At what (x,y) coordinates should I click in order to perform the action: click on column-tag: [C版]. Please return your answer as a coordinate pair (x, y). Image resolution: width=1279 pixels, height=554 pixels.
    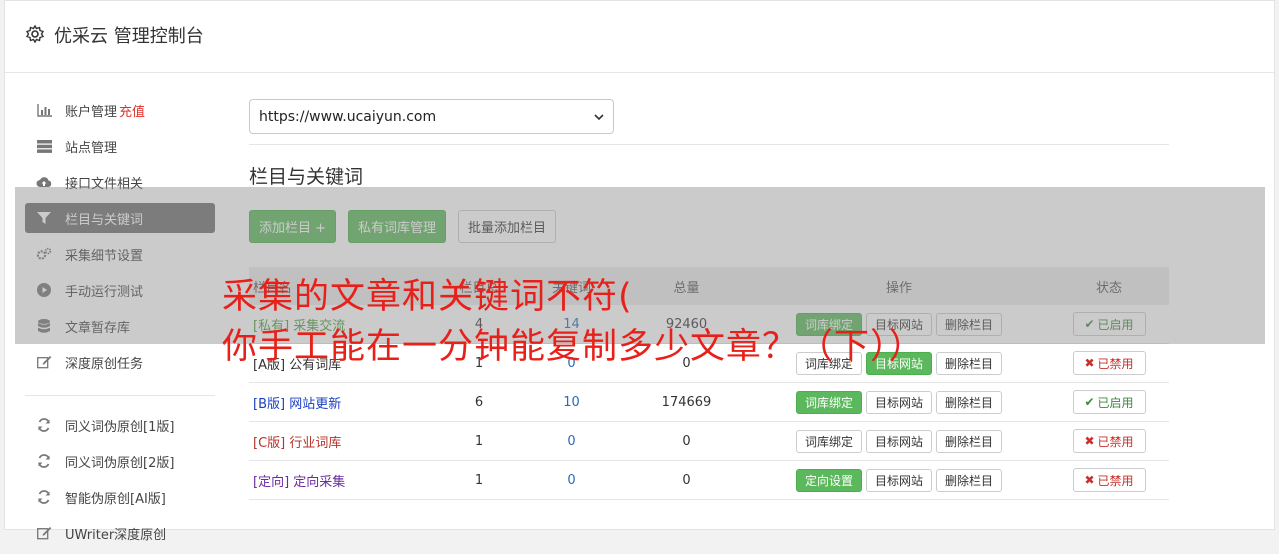
    Looking at the image, I should click on (269, 443).